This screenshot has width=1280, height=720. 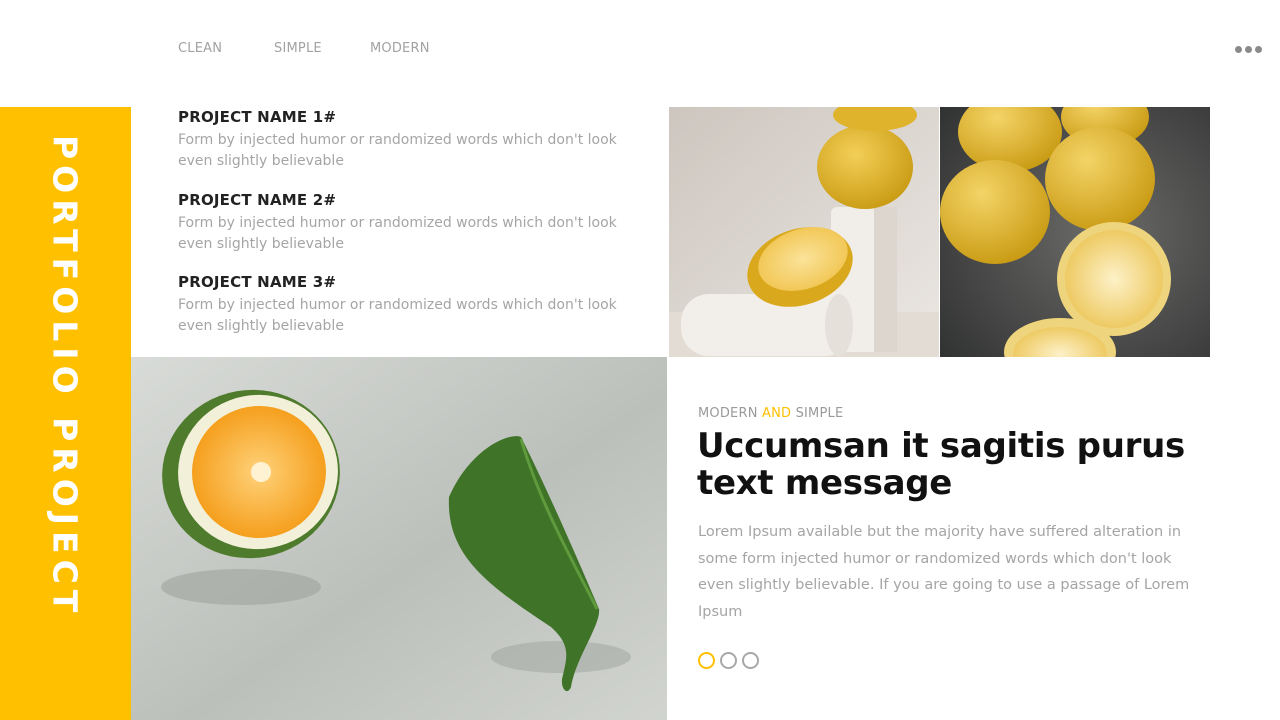 What do you see at coordinates (200, 48) in the screenshot?
I see `nav-clean: CLEAN` at bounding box center [200, 48].